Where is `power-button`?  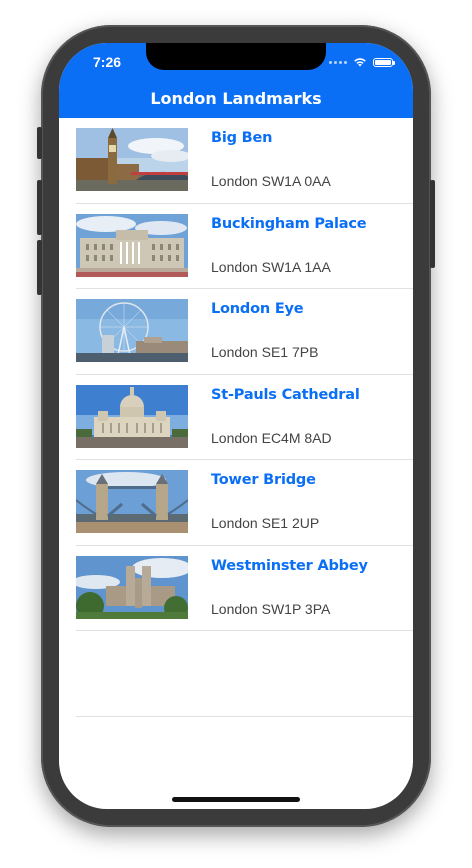
power-button is located at coordinates (432, 224).